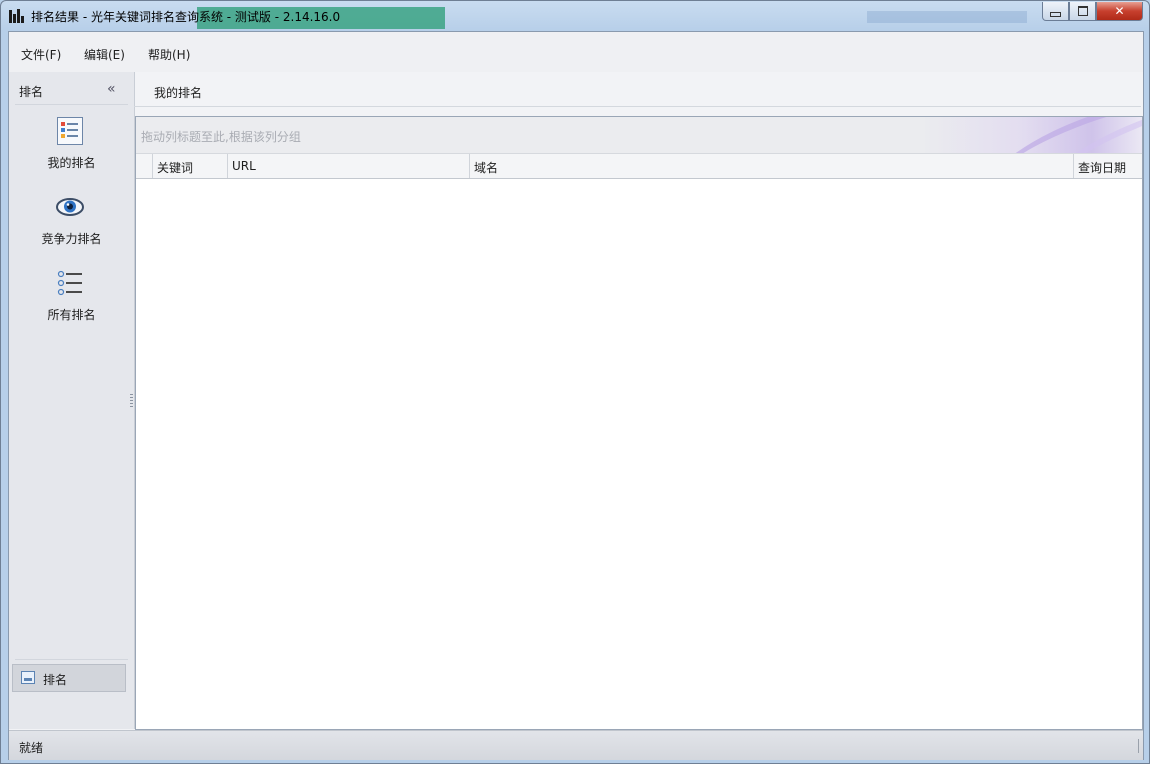  What do you see at coordinates (69, 283) in the screenshot?
I see `bullet-list-icon` at bounding box center [69, 283].